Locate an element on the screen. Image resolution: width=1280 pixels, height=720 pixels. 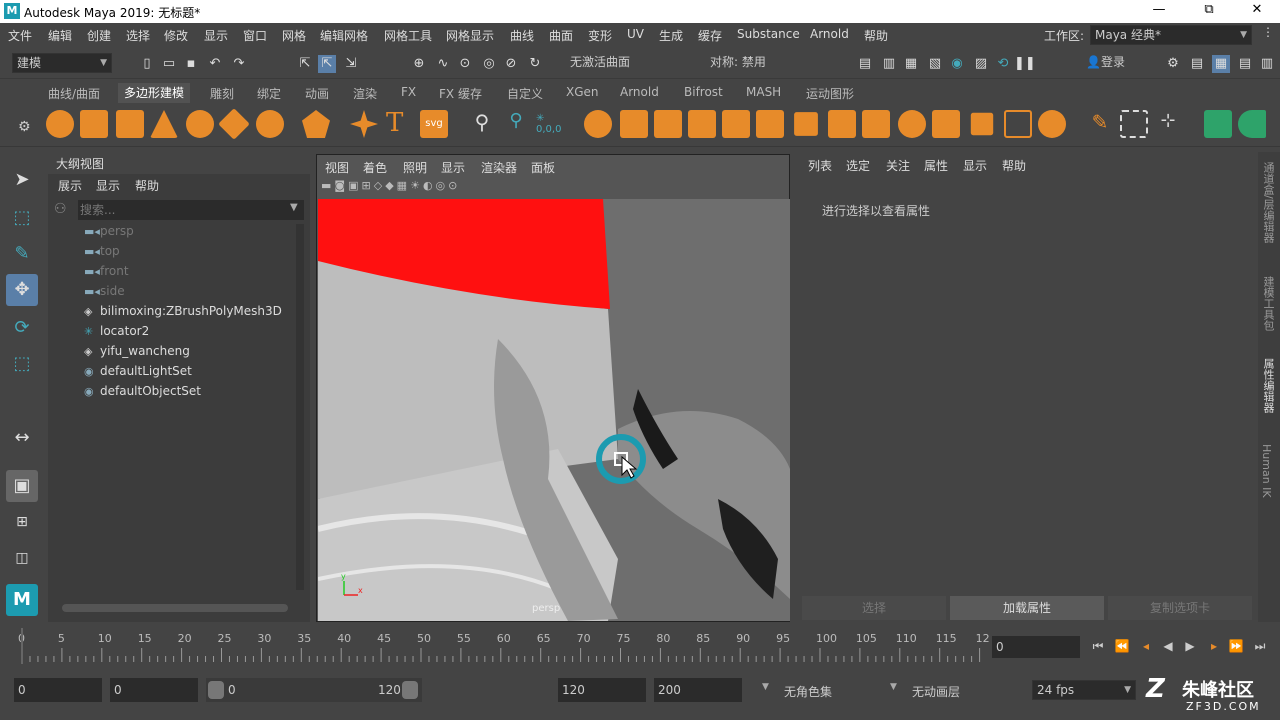
copy-tab-button: 复制选项卡 is located at coordinates (1180, 608).